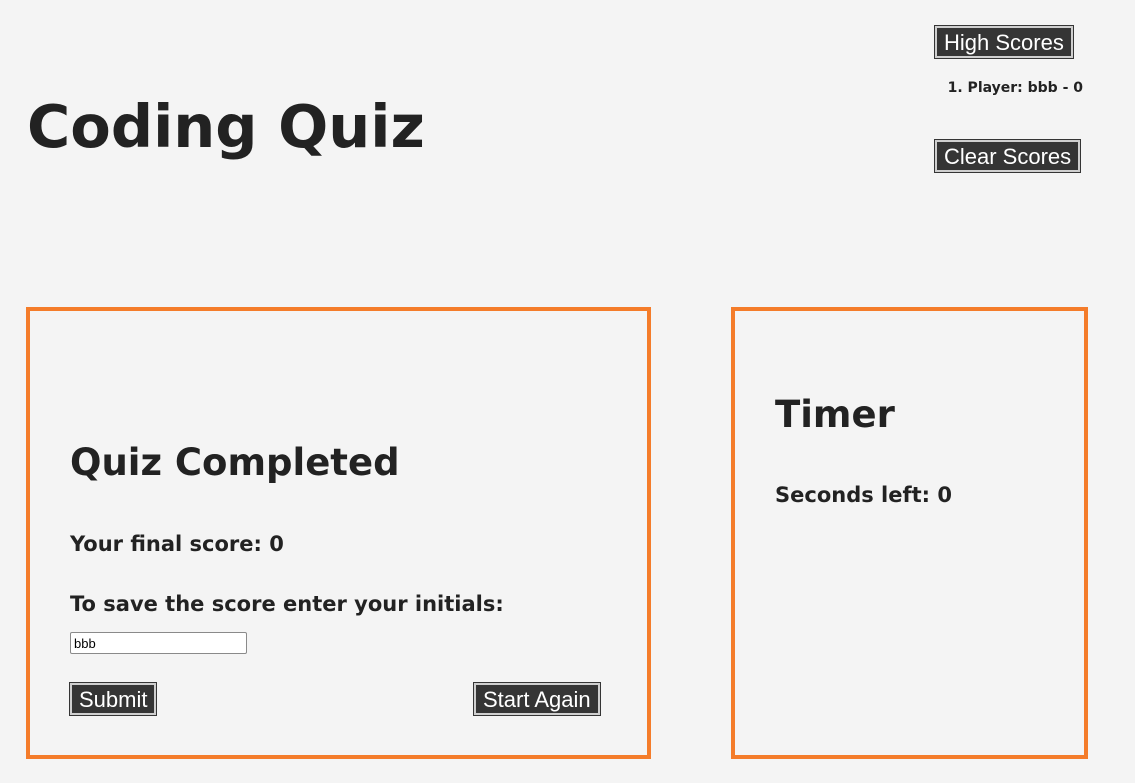  I want to click on high-score-item: 1. Player: bbb - 0, so click(1015, 88).